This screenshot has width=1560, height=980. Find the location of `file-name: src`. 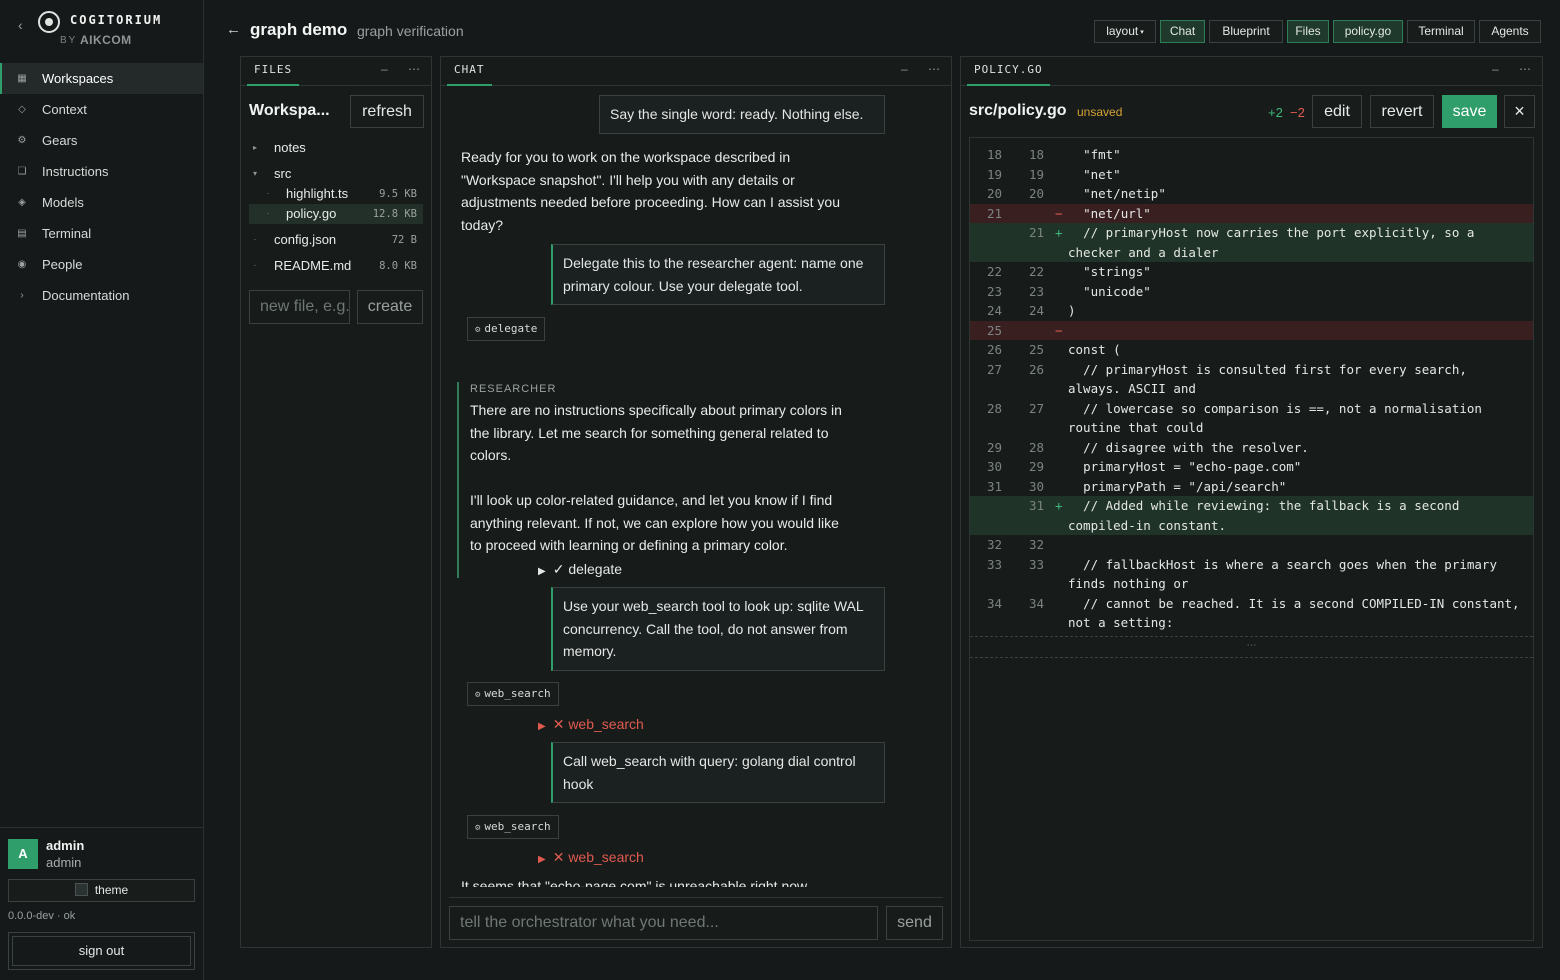

file-name: src is located at coordinates (283, 173).